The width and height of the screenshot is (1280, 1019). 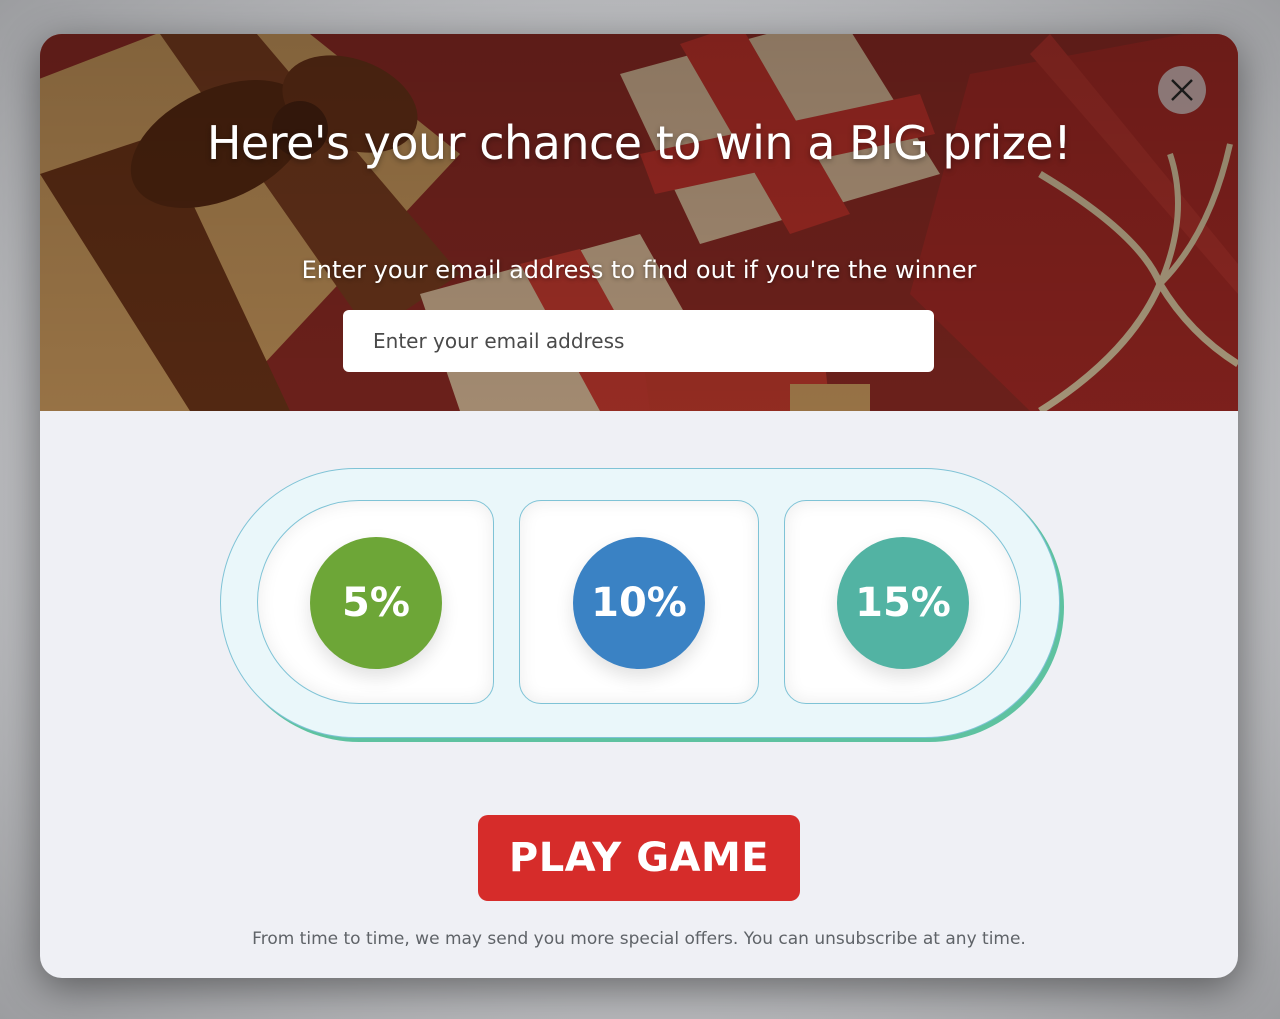 I want to click on prize-coin-15: 15%, so click(x=903, y=603).